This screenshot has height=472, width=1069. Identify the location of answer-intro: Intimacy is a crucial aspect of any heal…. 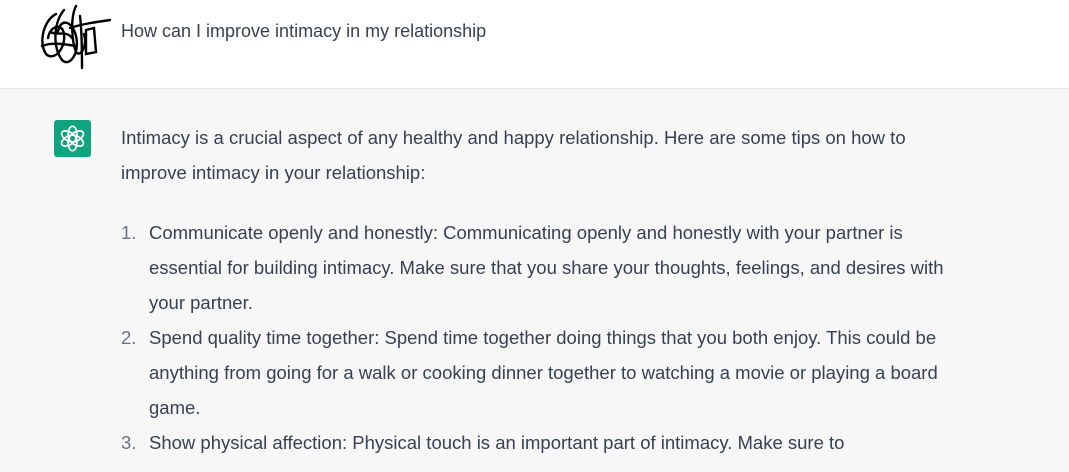
(513, 155).